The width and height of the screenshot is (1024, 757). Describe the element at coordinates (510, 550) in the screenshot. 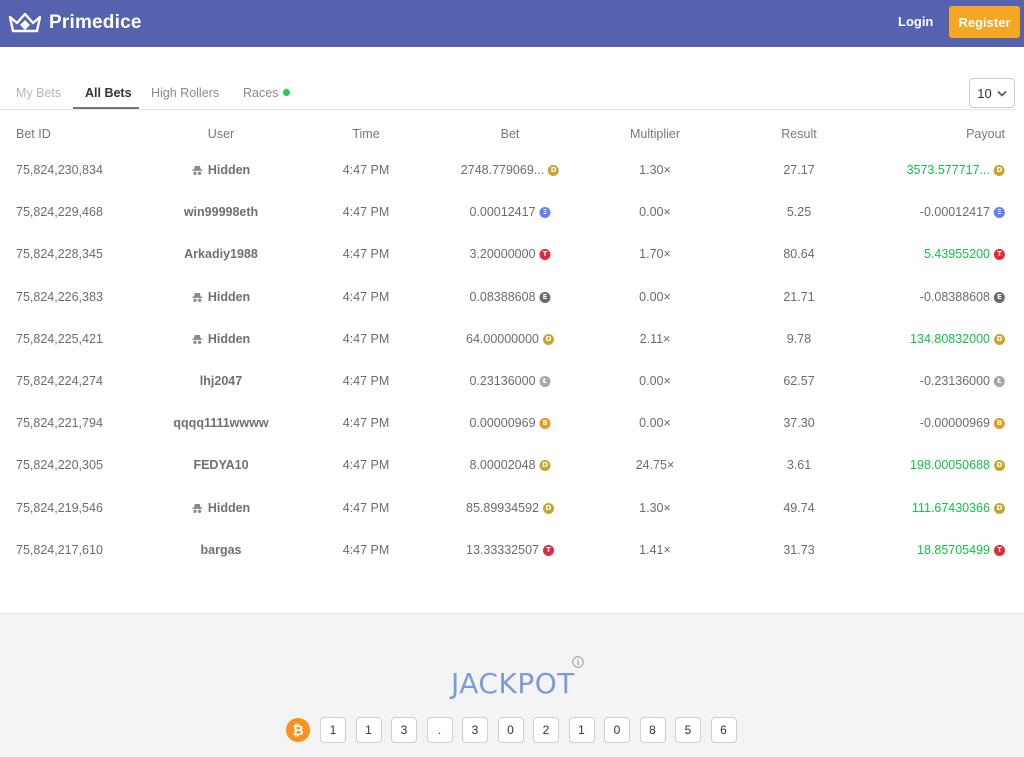

I see `bet-amount-cell: 13.33332507 T` at that location.